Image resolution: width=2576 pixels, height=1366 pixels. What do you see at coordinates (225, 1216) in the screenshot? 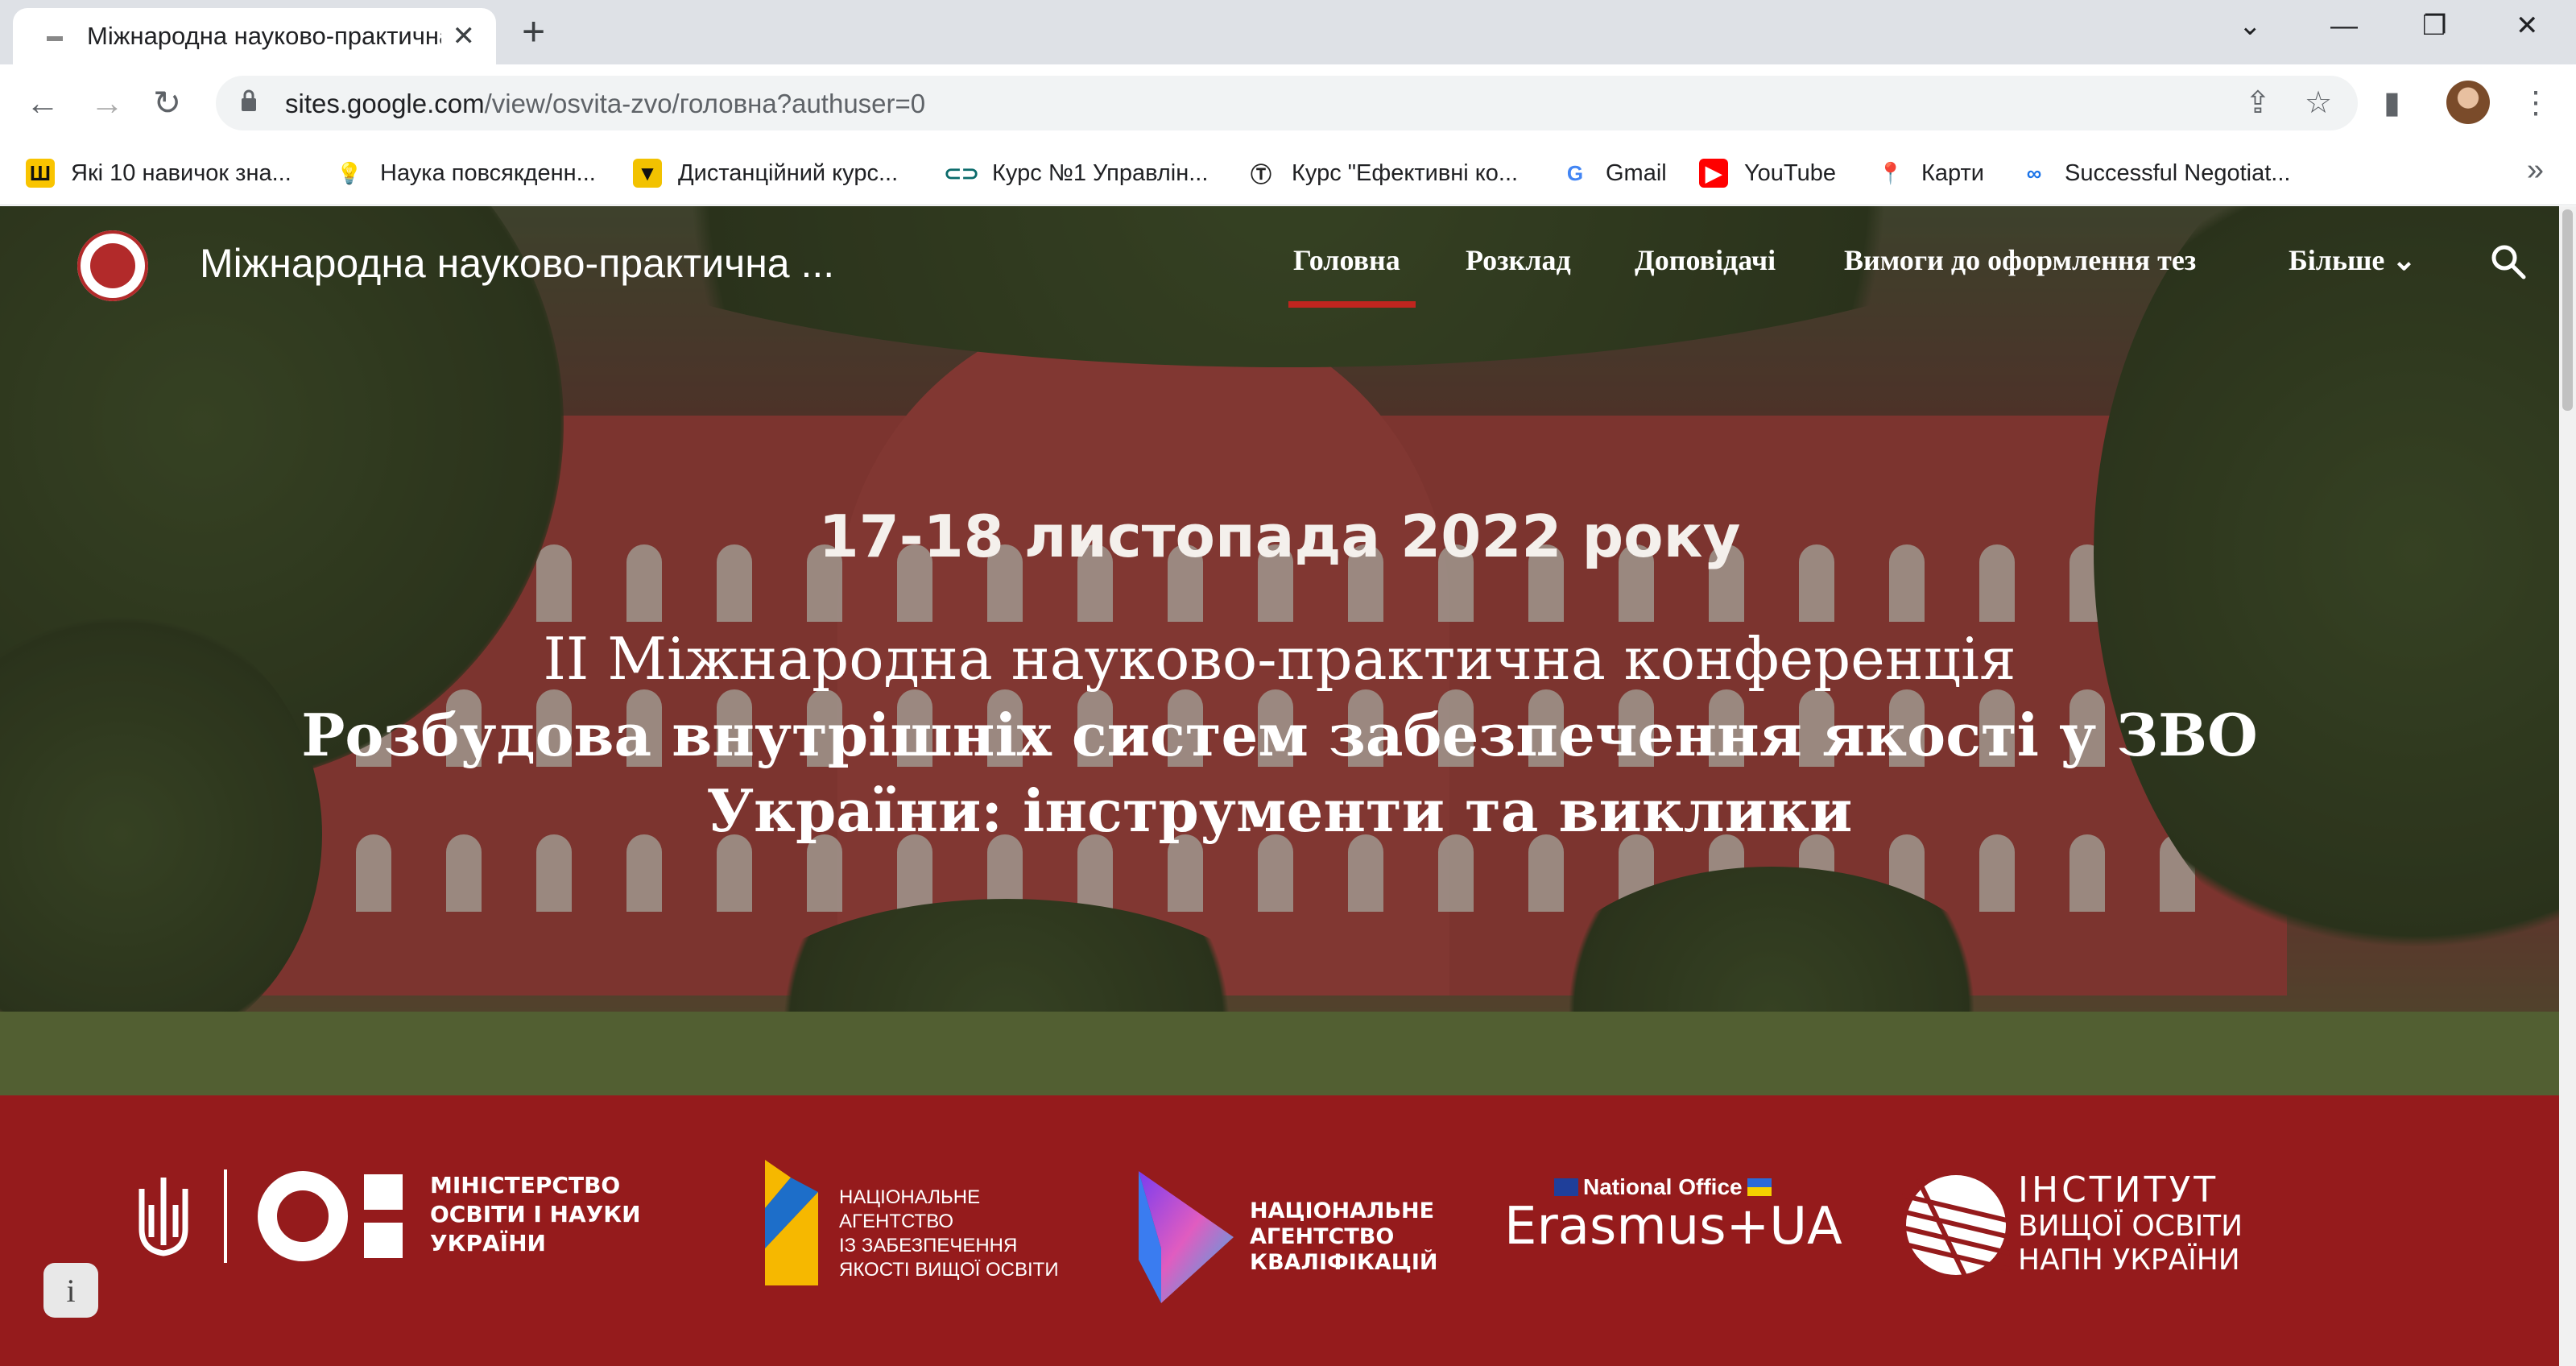
I see `mon-divider` at bounding box center [225, 1216].